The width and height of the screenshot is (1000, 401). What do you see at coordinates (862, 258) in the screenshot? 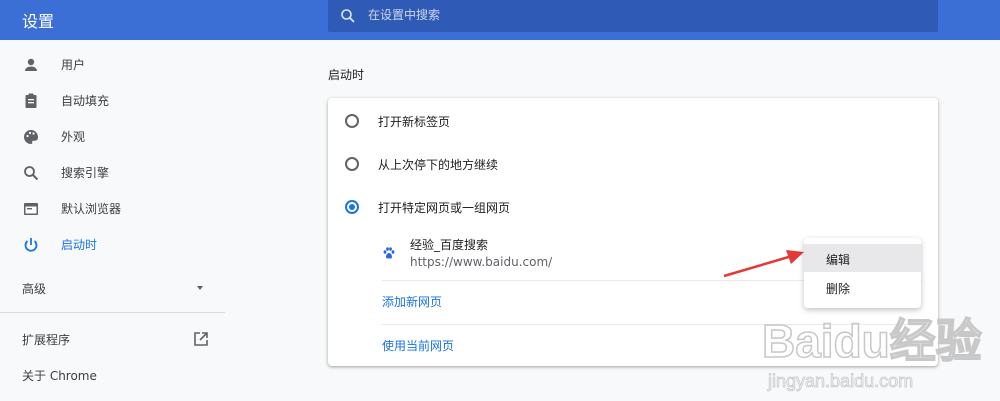
I see `menu-item-edit: 编辑` at bounding box center [862, 258].